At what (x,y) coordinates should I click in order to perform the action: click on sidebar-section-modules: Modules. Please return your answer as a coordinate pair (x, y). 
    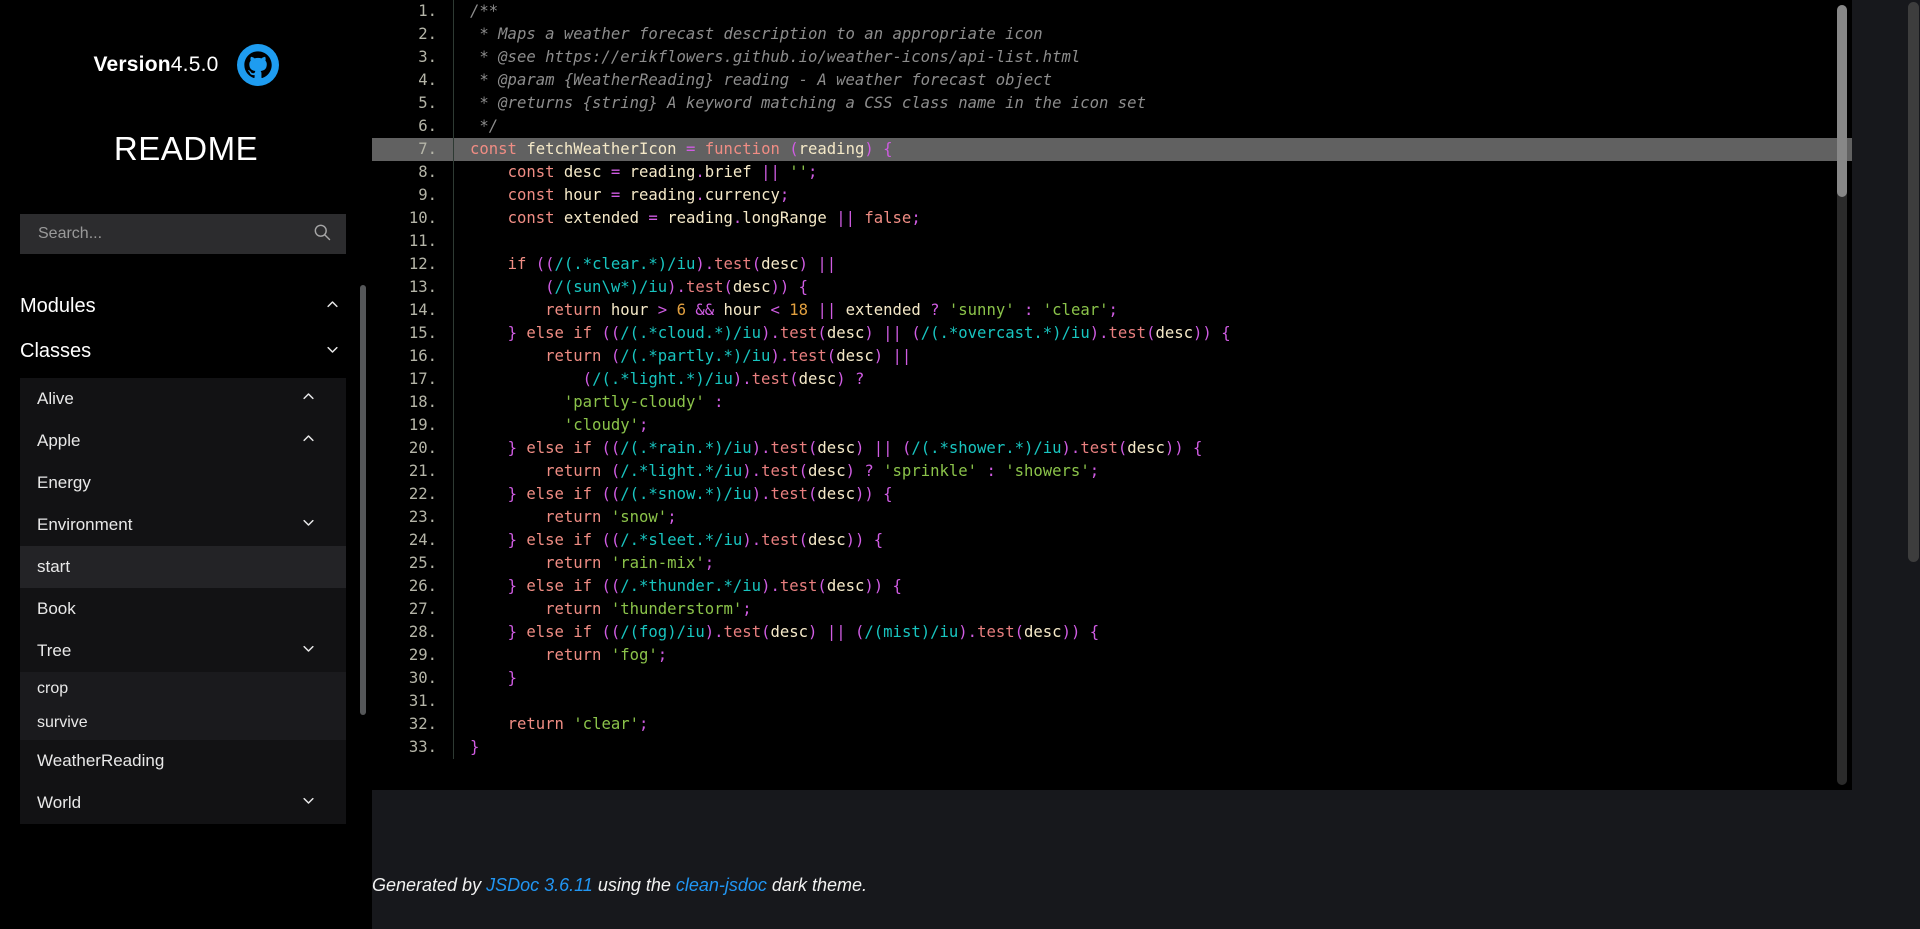
    Looking at the image, I should click on (186, 306).